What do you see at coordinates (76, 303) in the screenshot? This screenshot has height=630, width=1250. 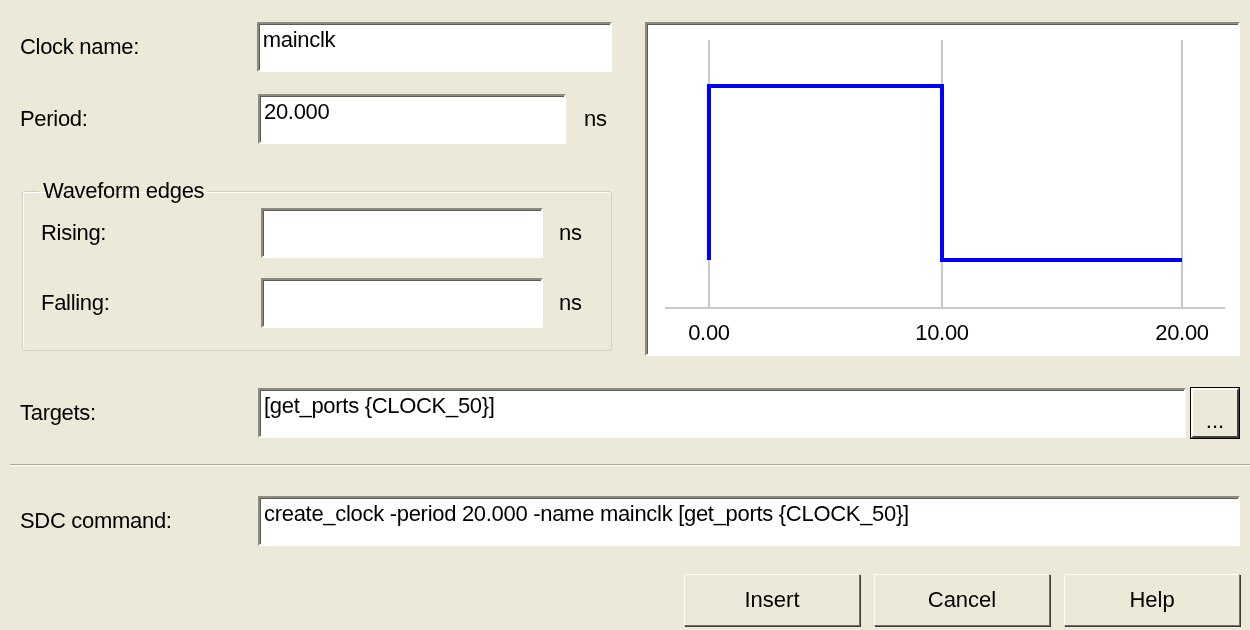 I see `field-label: Falling:` at bounding box center [76, 303].